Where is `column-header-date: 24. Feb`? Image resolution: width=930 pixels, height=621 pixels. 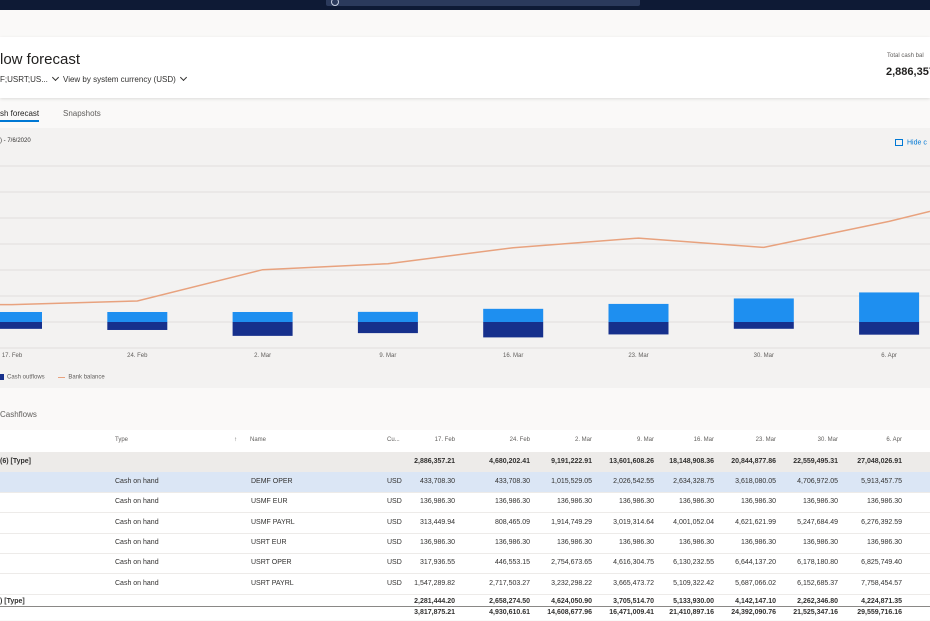 column-header-date: 24. Feb is located at coordinates (500, 440).